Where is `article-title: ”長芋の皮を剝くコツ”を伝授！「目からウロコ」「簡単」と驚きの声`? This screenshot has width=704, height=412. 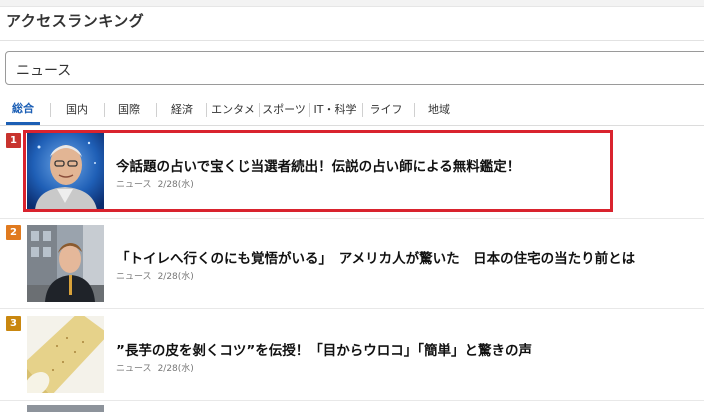
article-title: ”長芋の皮を剝くコツ”を伝授！「目からウロコ」「簡単」と驚きの声 is located at coordinates (324, 349).